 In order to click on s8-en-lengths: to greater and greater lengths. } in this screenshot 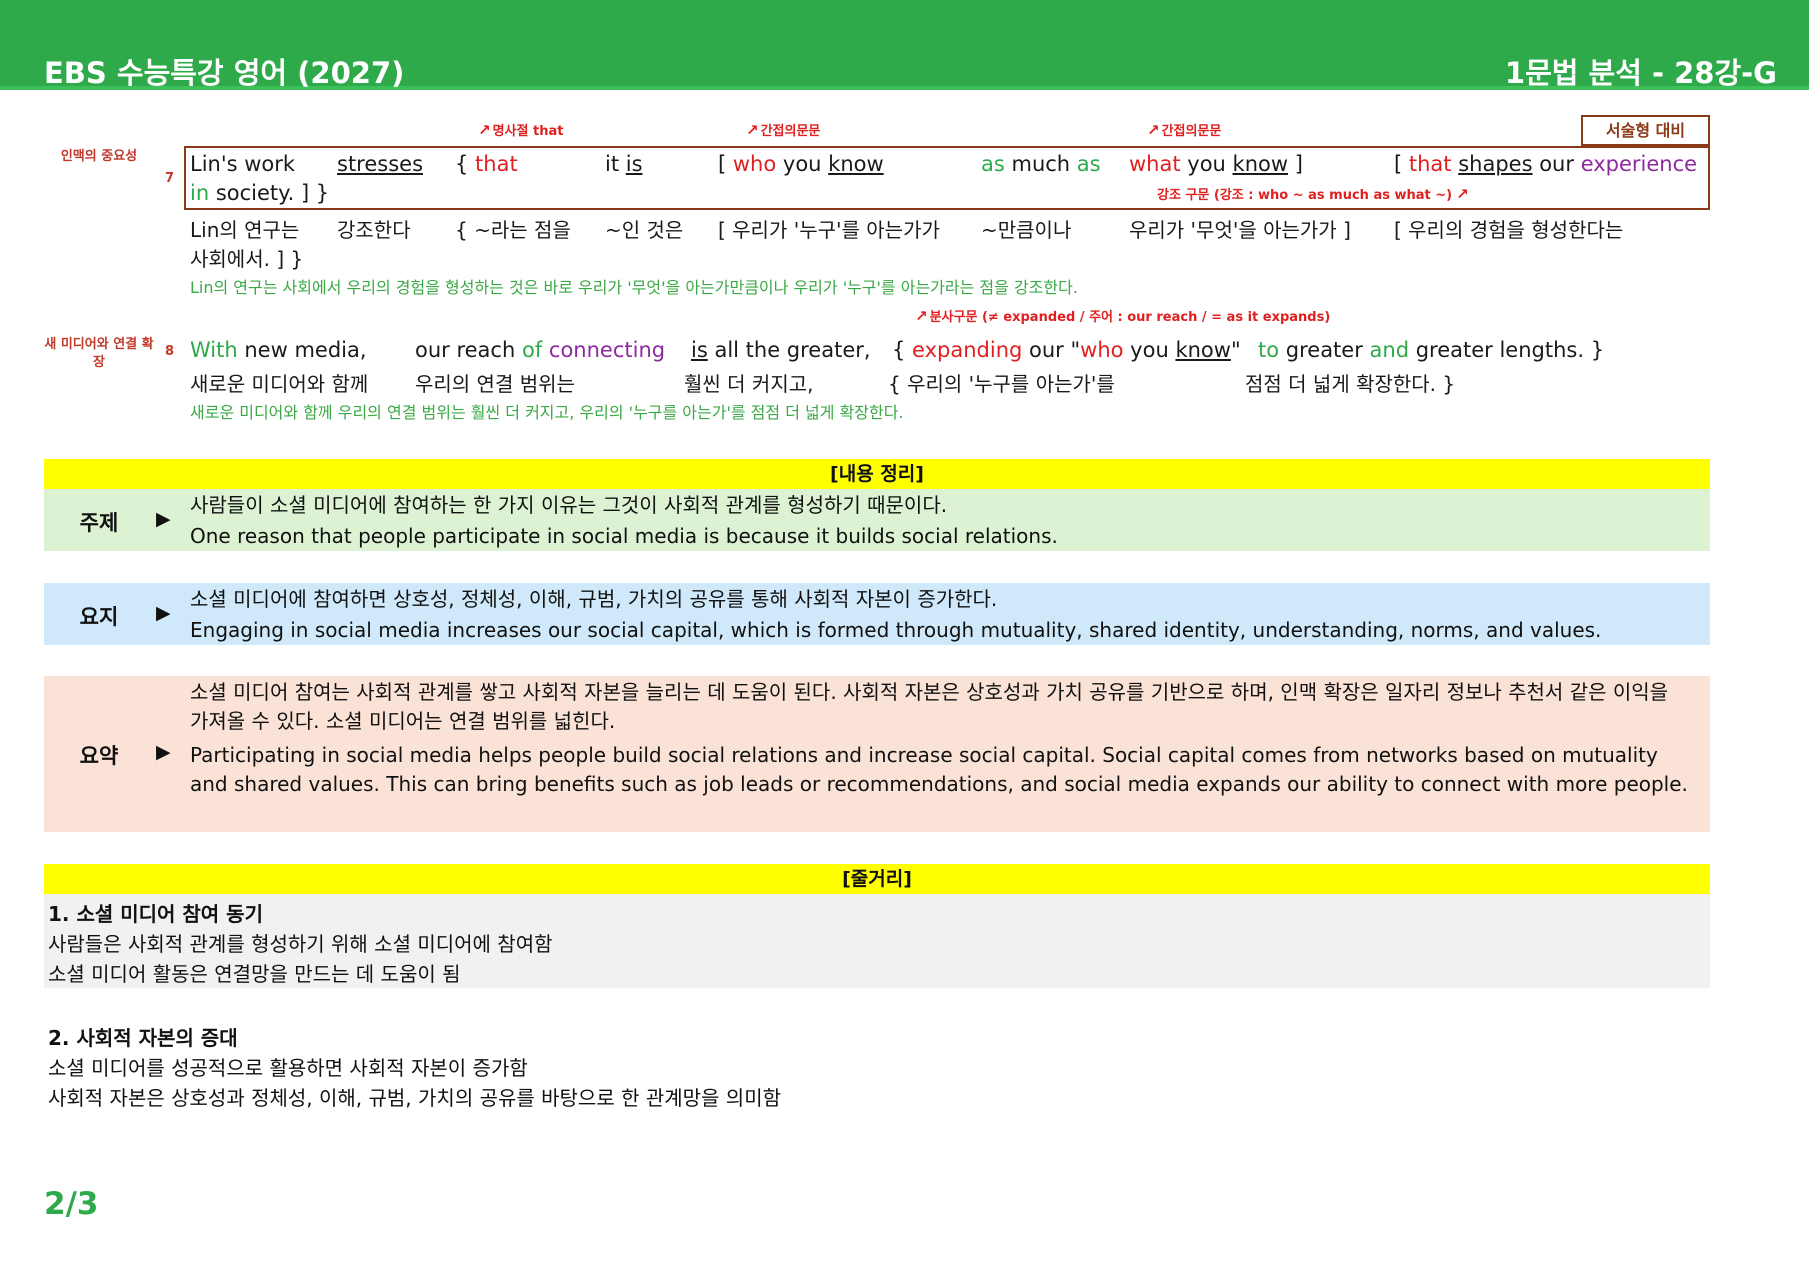, I will do `click(1431, 350)`.